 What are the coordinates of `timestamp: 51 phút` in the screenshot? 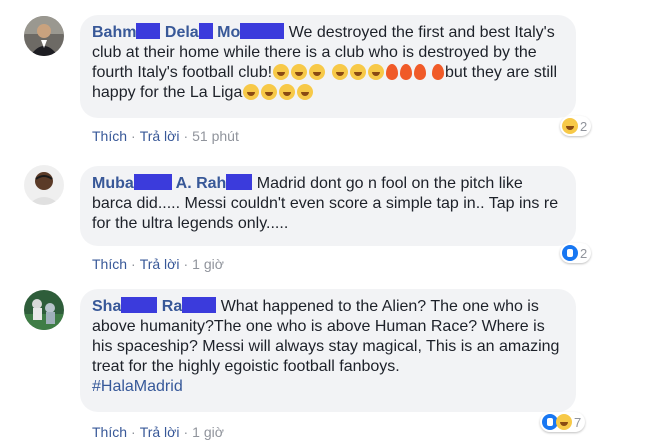 It's located at (215, 136).